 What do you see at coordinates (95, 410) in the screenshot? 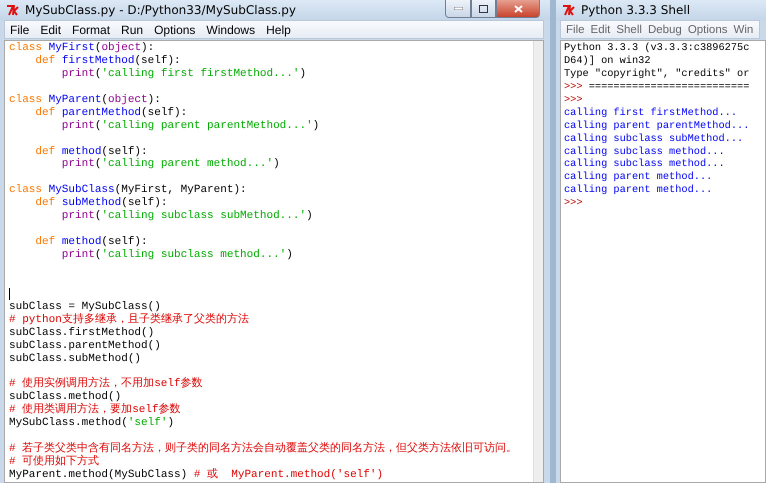
I see `code-line: # 使用类调用方法，要加self参数` at bounding box center [95, 410].